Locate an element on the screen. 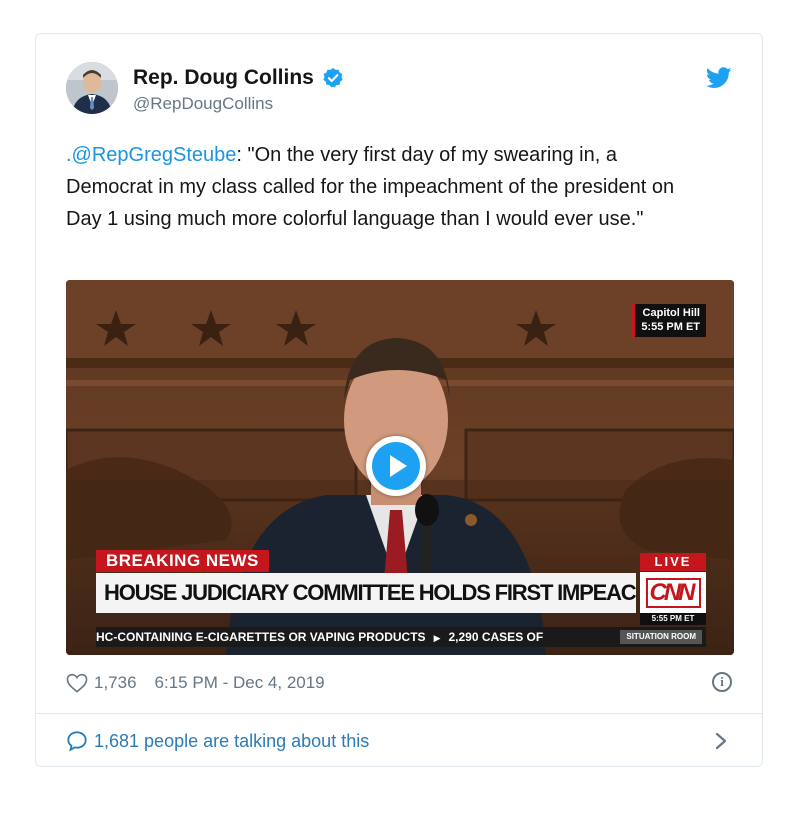  speech-bubble-icon is located at coordinates (77, 741).